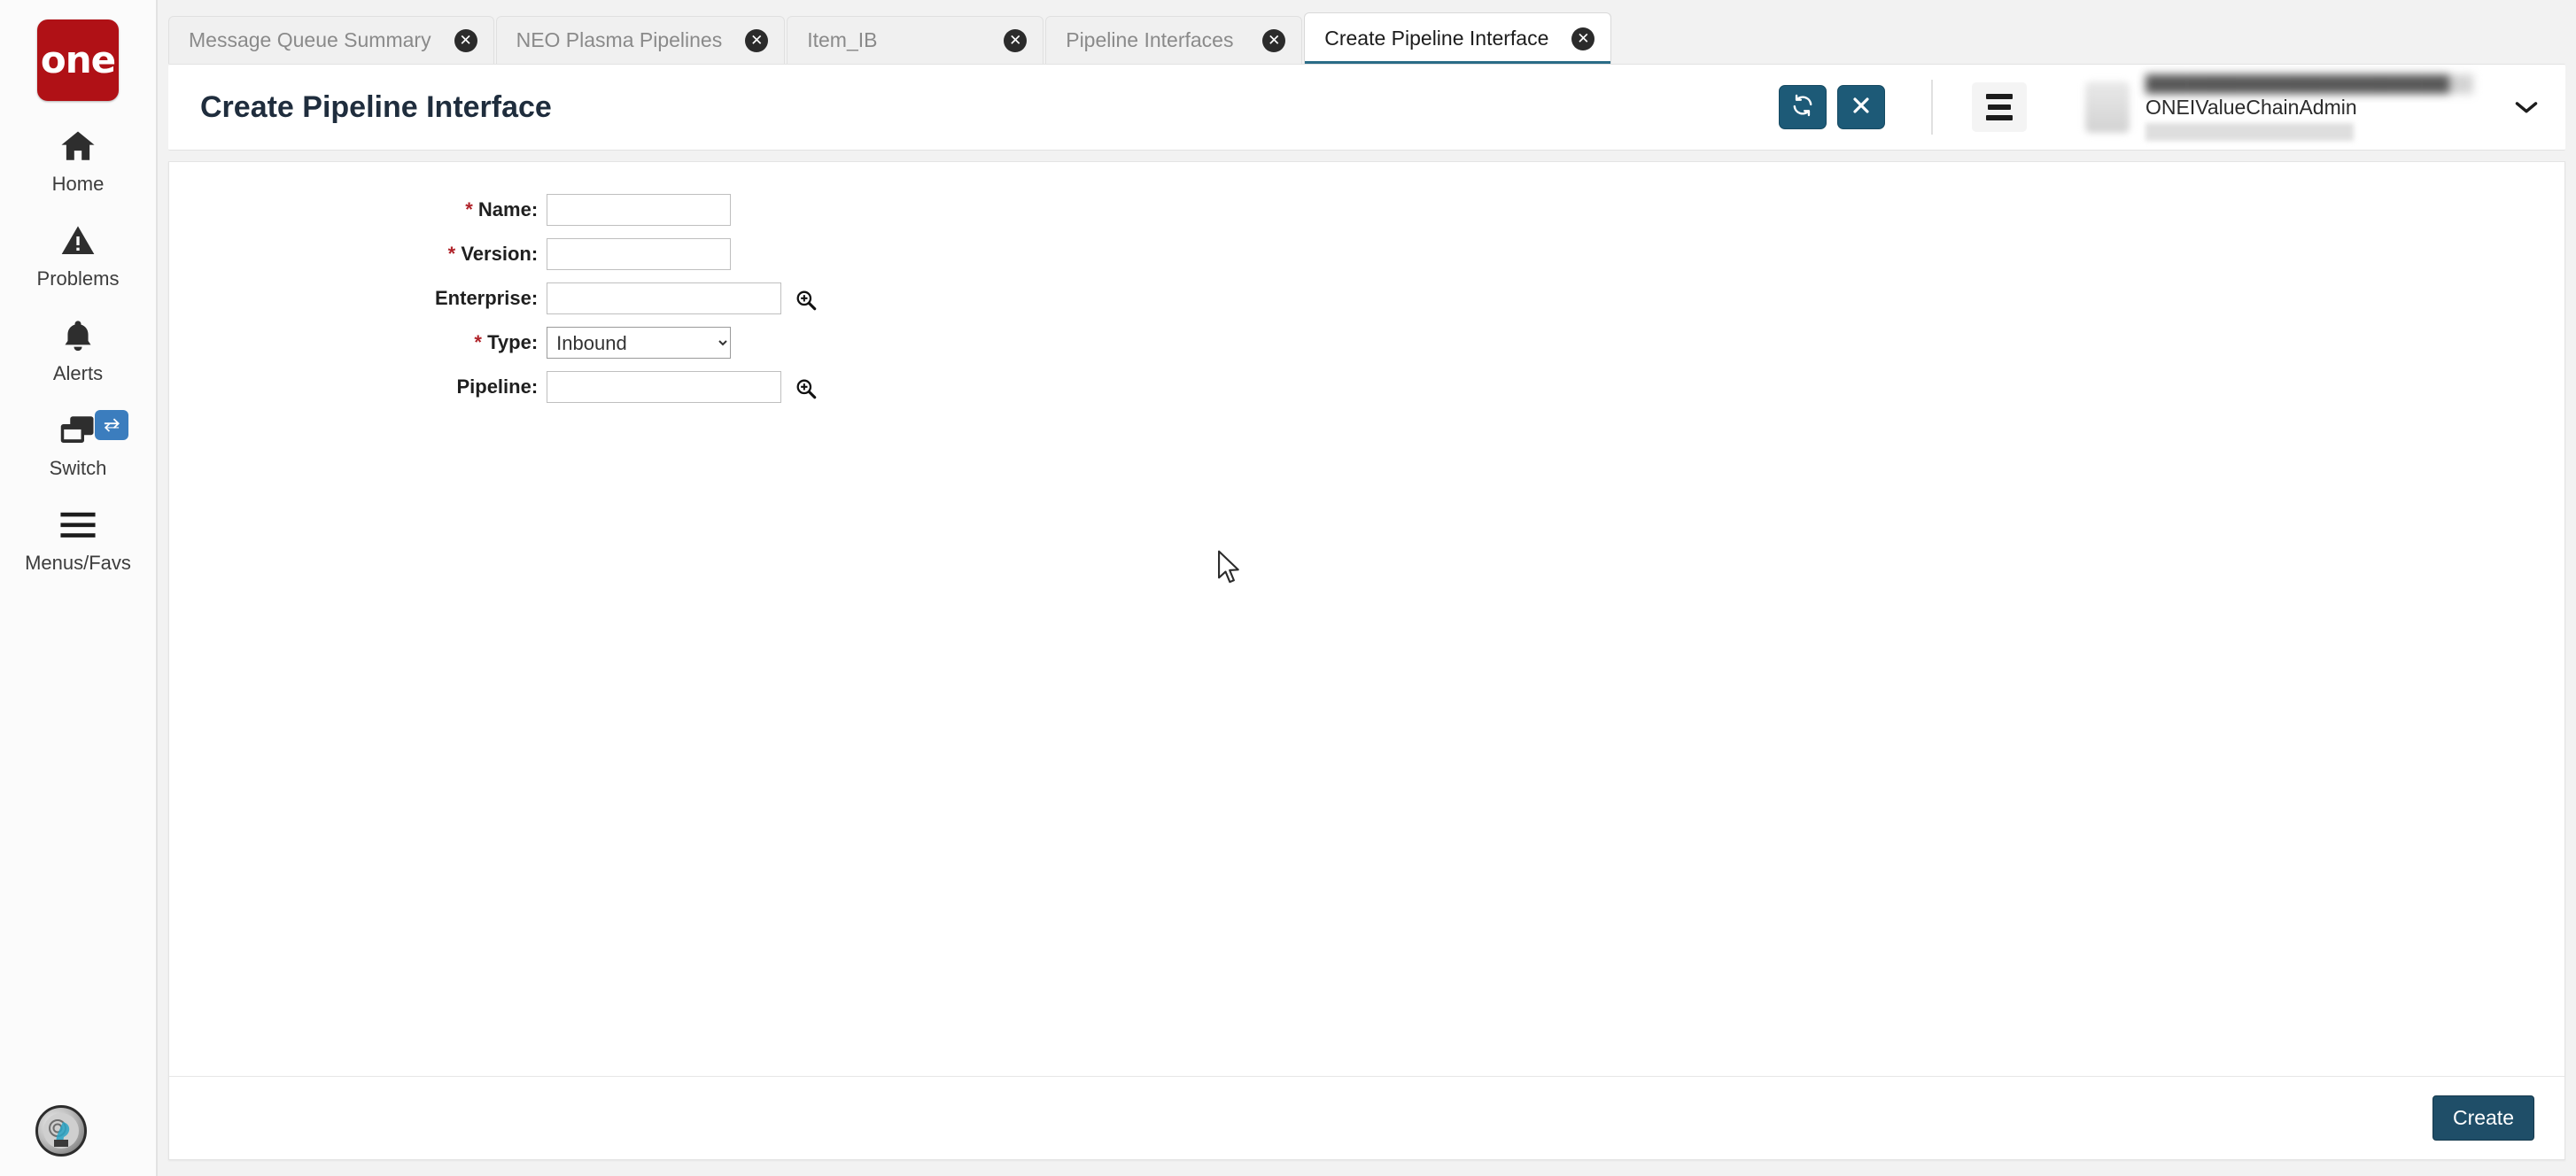  I want to click on sidebar-item-alerts: Alerts, so click(78, 337).